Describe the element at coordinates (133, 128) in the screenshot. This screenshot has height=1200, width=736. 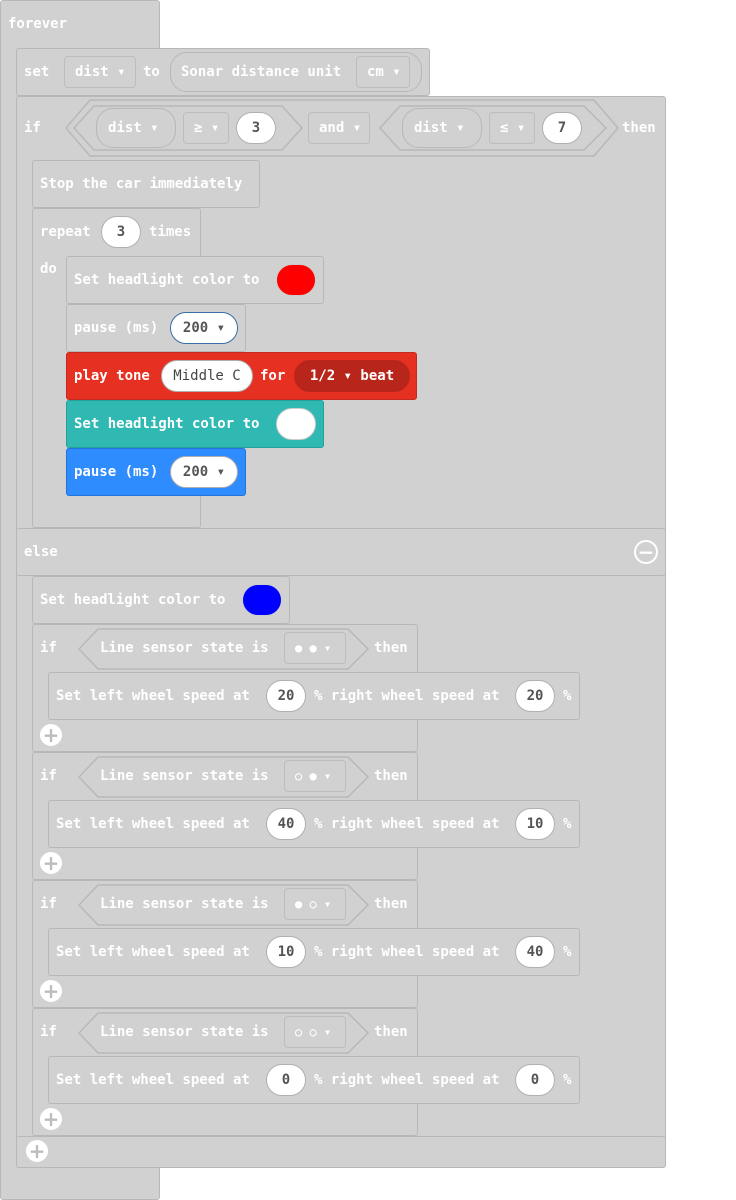
I see `left-dist-label: dist ▾` at that location.